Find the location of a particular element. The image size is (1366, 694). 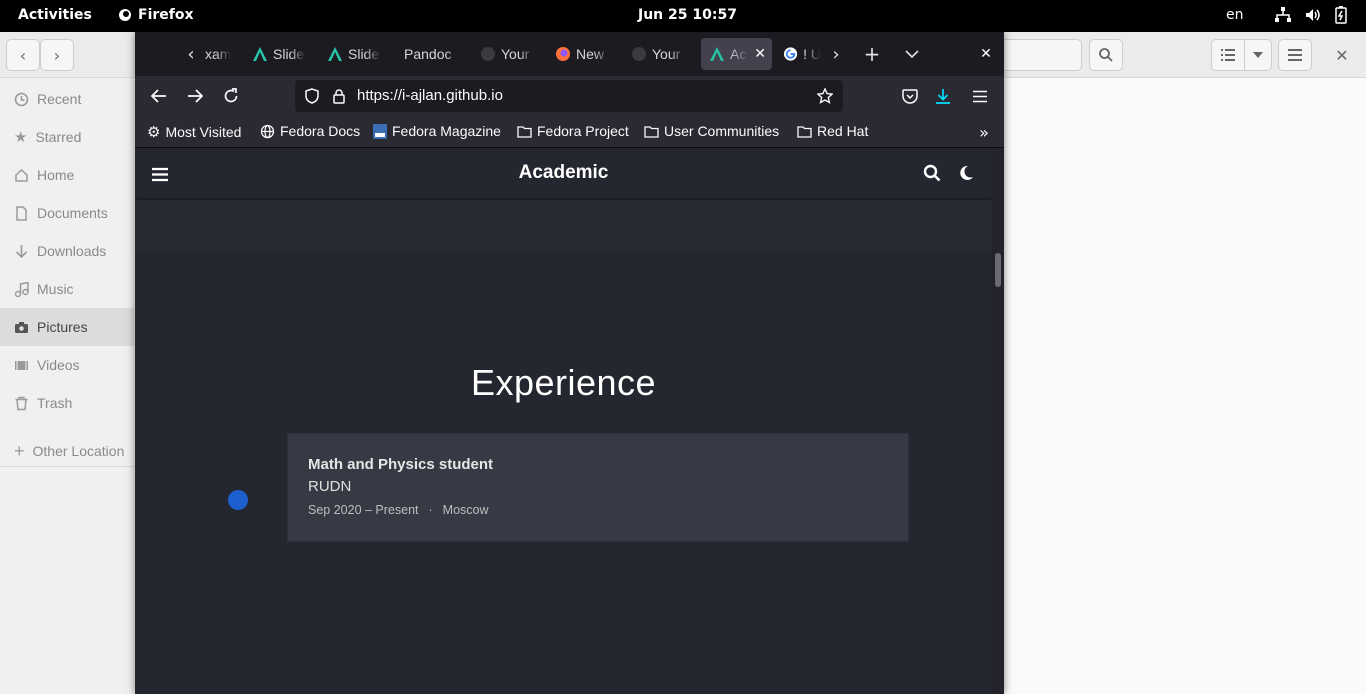

activities-button: Activities is located at coordinates (55, 15).